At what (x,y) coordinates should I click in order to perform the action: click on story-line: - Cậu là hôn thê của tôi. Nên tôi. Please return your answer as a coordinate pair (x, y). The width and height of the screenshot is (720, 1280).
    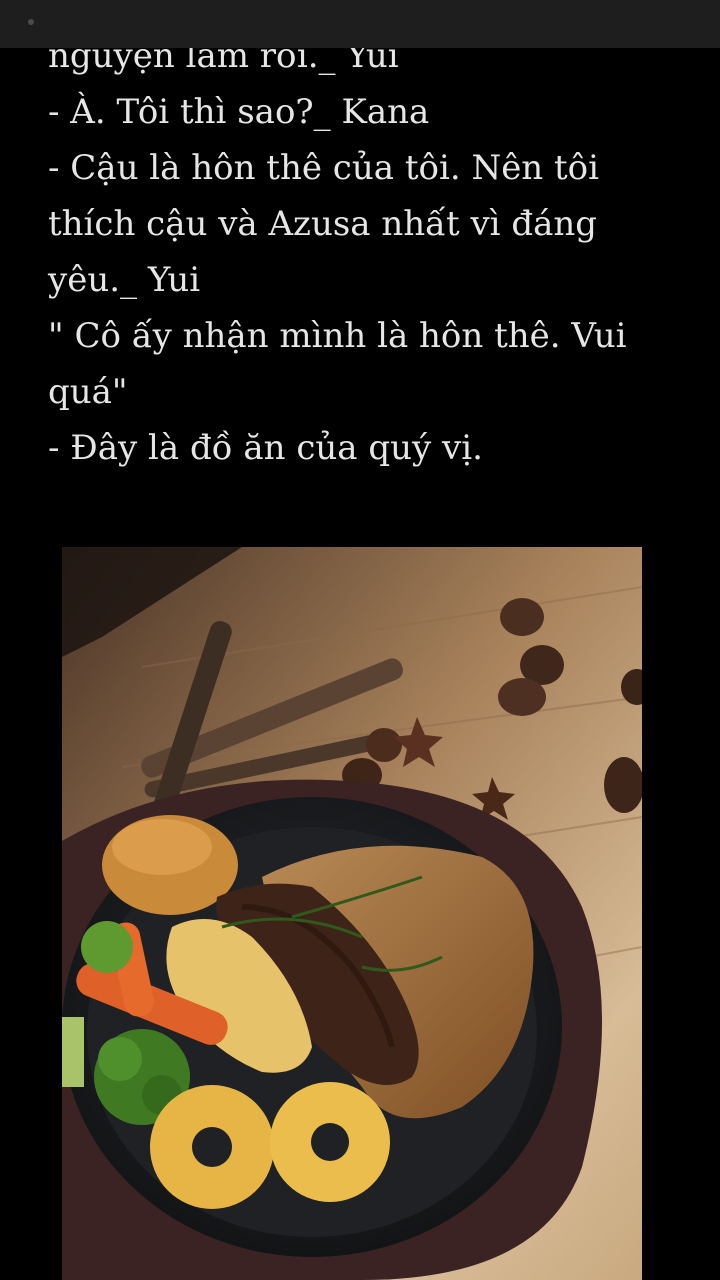
    Looking at the image, I should click on (324, 168).